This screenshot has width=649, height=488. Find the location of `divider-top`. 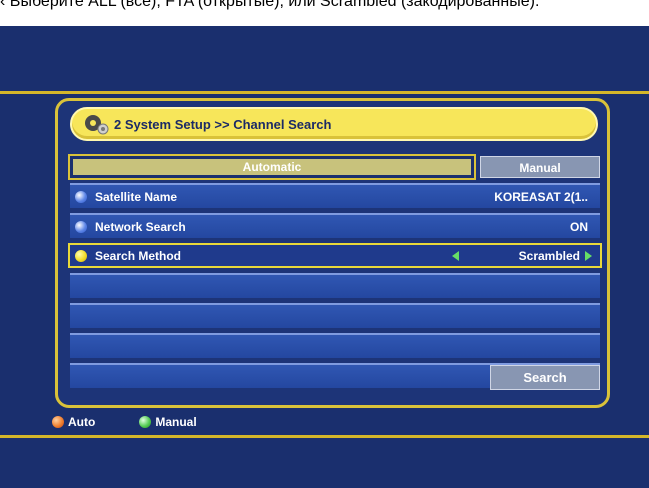

divider-top is located at coordinates (324, 92).